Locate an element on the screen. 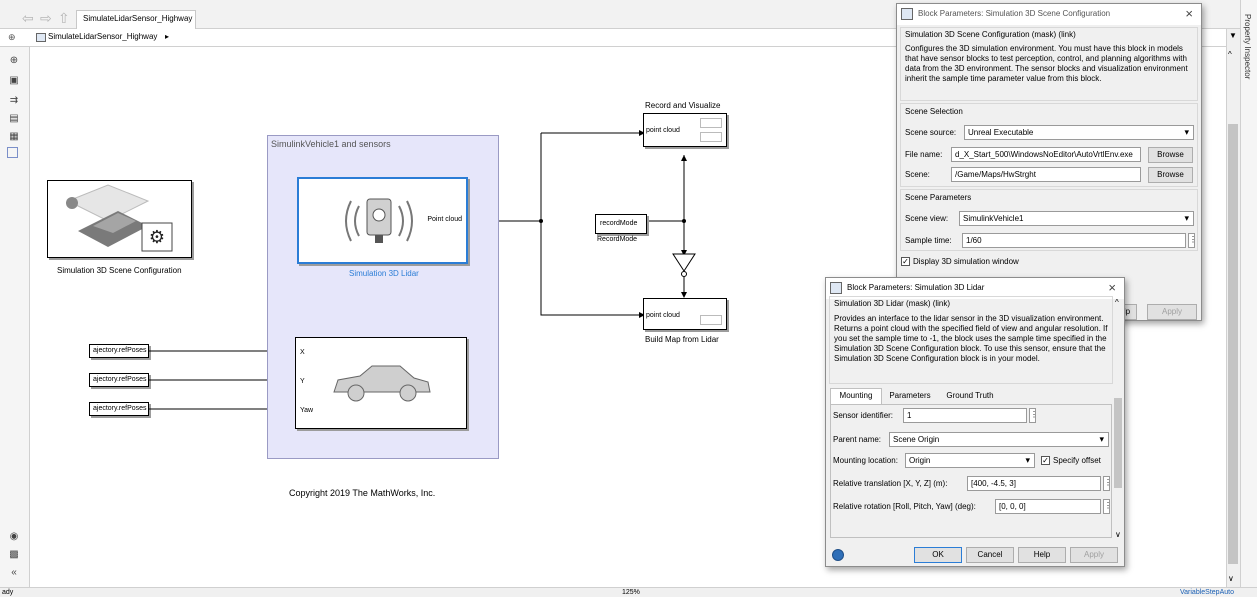  help-globe-icon is located at coordinates (838, 555).